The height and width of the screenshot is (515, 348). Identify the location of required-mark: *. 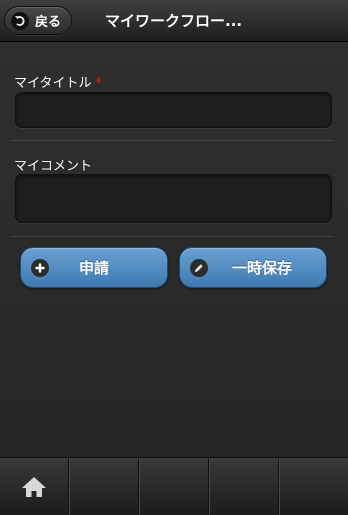
(98, 83).